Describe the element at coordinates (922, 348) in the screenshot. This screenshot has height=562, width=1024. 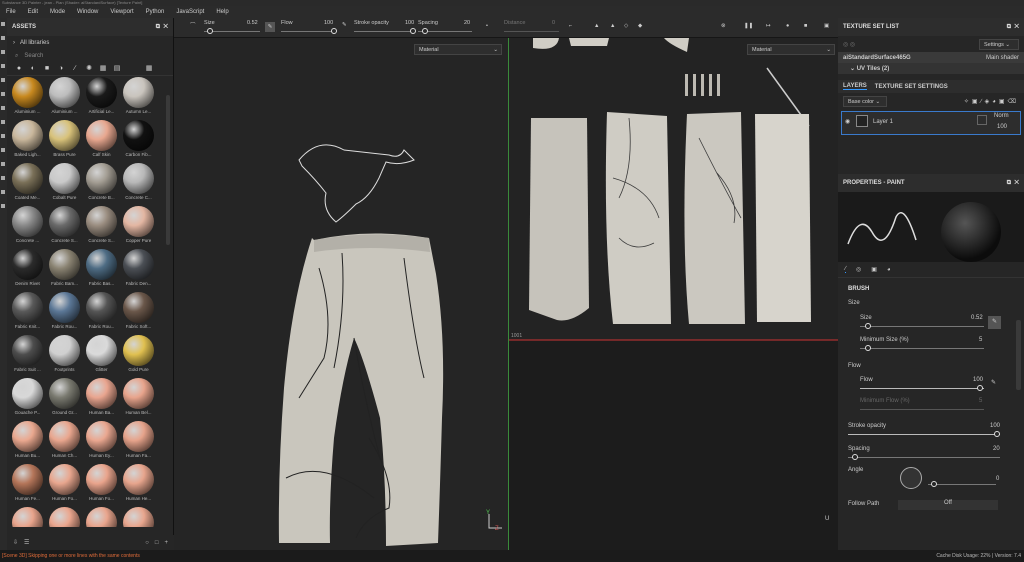
I see `min-size-slider` at that location.